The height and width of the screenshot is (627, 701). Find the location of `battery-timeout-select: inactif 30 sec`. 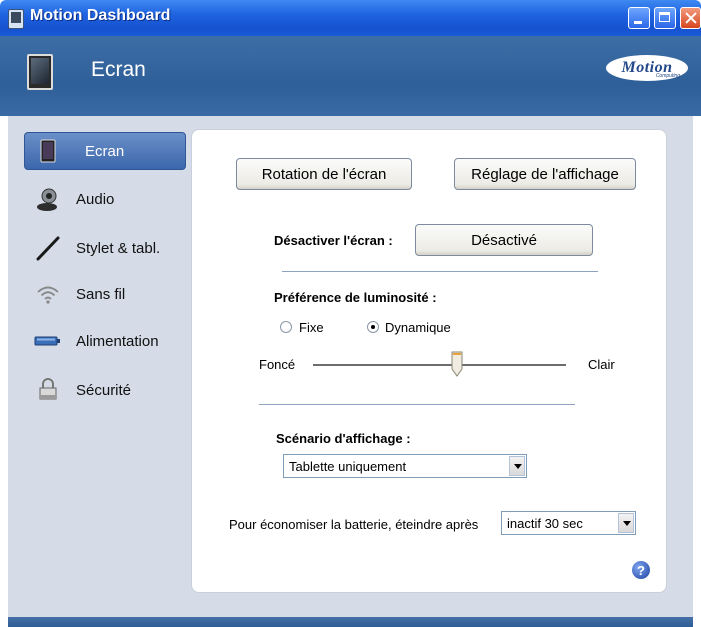

battery-timeout-select: inactif 30 sec is located at coordinates (568, 523).